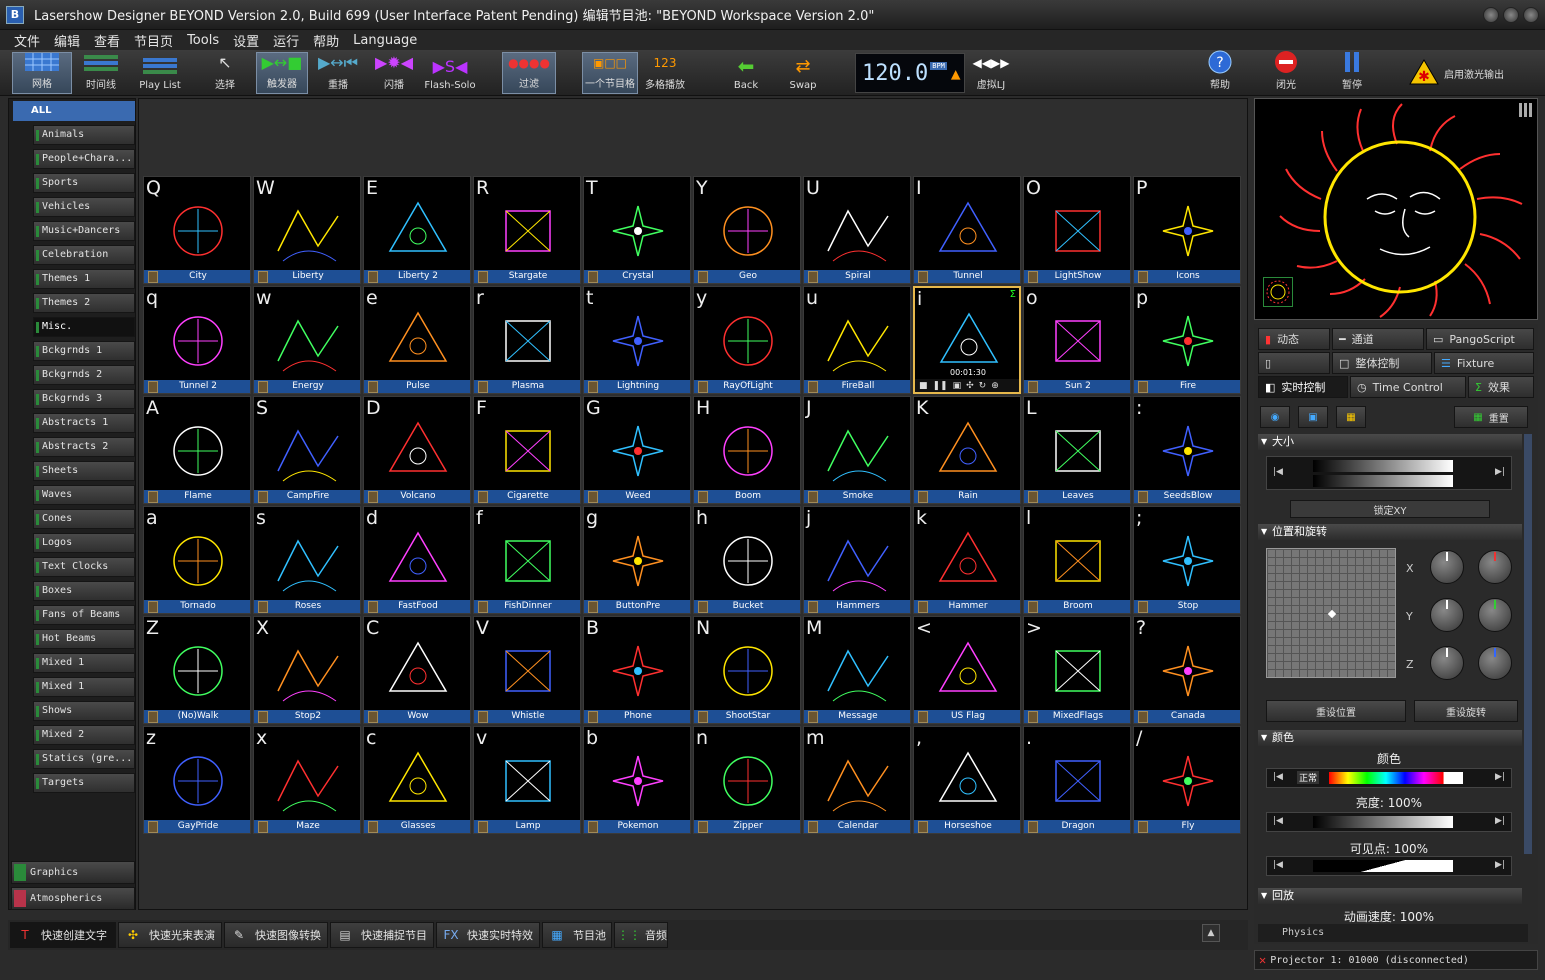 Image resolution: width=1545 pixels, height=980 pixels. I want to click on cue-cell: K Rain, so click(967, 450).